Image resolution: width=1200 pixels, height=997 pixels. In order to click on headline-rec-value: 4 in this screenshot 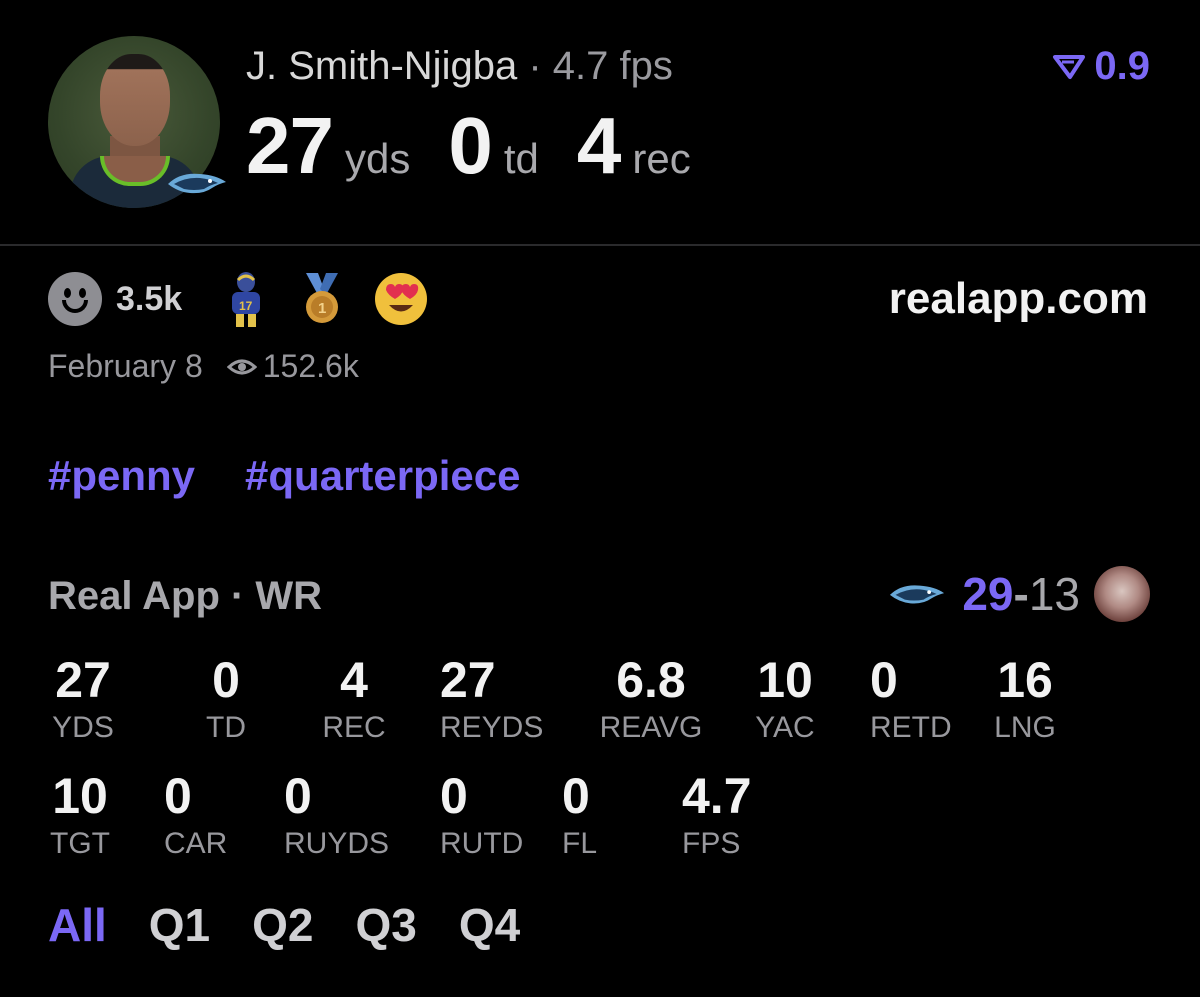, I will do `click(598, 145)`.